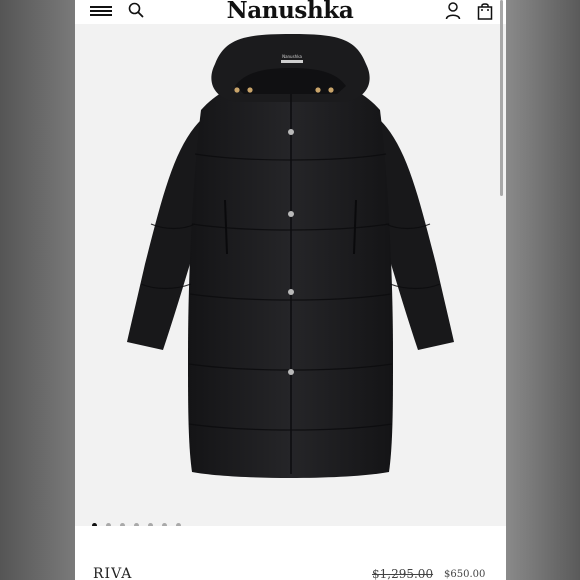  What do you see at coordinates (465, 574) in the screenshot?
I see `sale-price: $650.00` at bounding box center [465, 574].